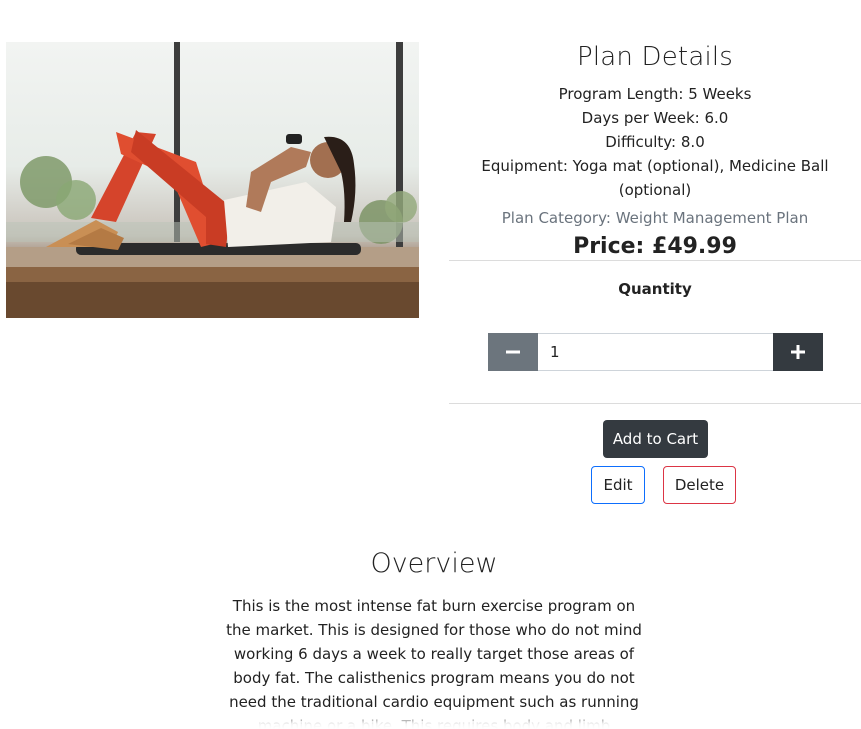 The height and width of the screenshot is (729, 861). I want to click on days-per-week: Days per Week: 6.0, so click(655, 118).